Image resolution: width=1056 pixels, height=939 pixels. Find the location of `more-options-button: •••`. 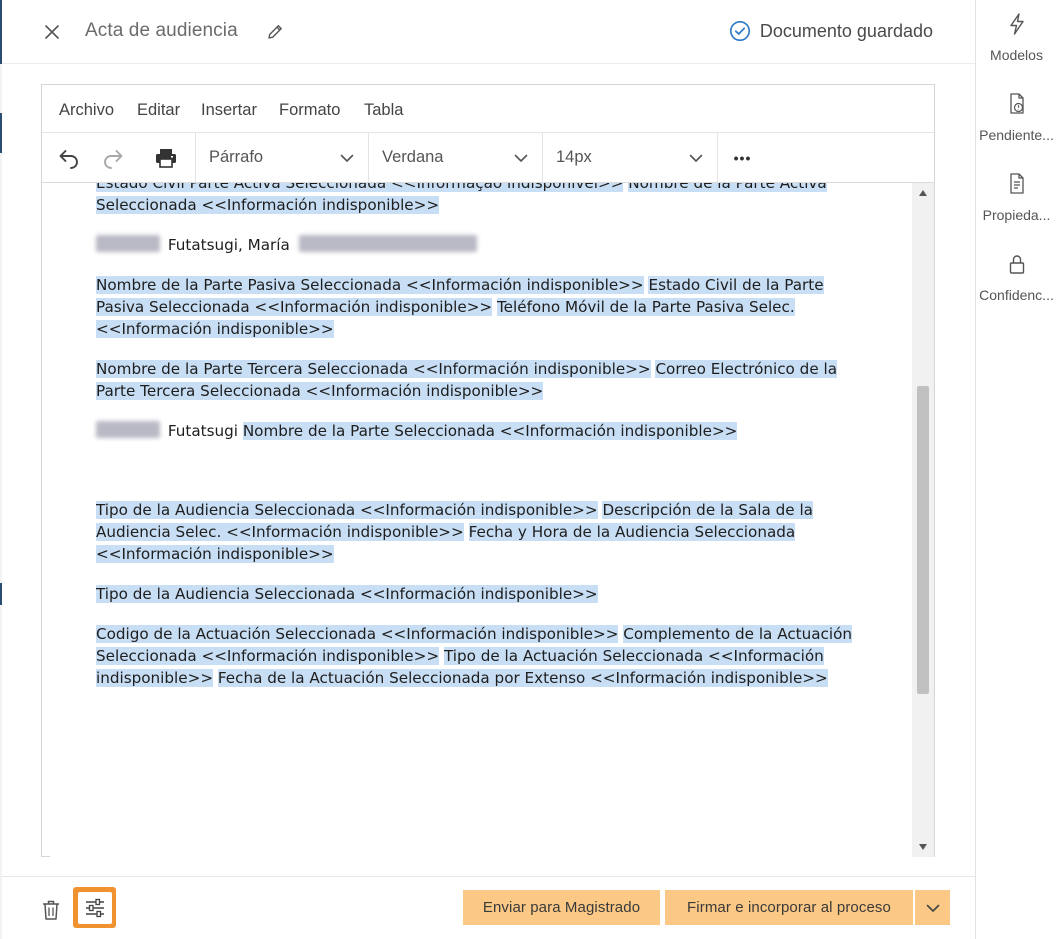

more-options-button: ••• is located at coordinates (742, 158).